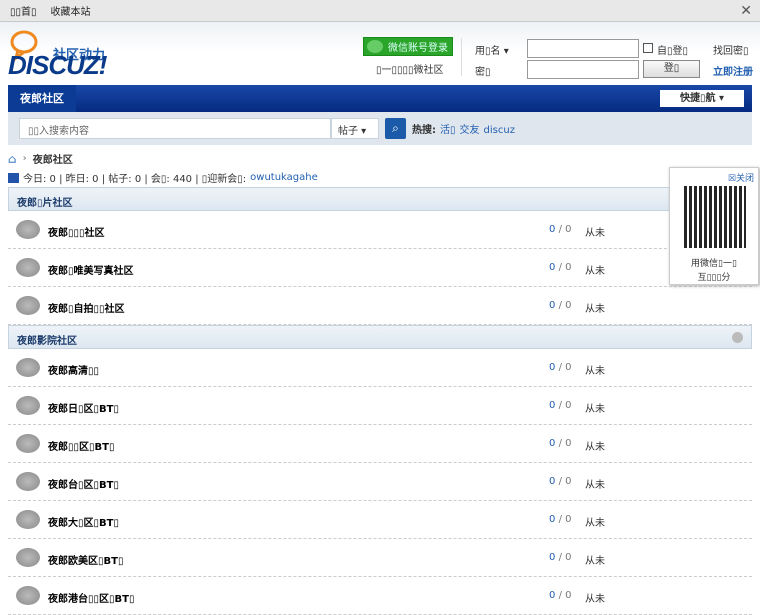  I want to click on search-bar: ▯▯入搜索内容 帖子 ▾ ⌕ 热搜: 活▯ 交友 discuz, so click(380, 128).